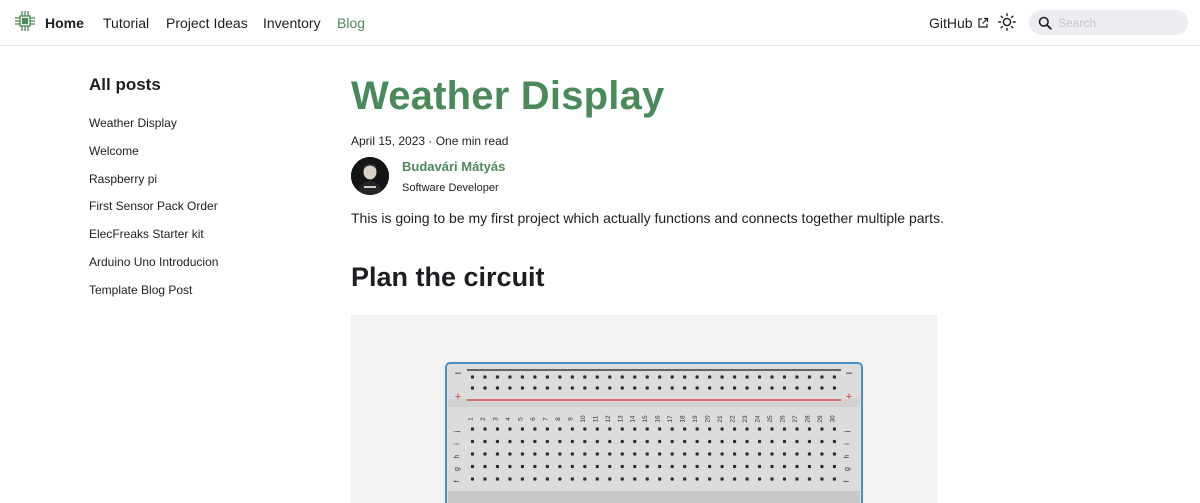 The height and width of the screenshot is (503, 1200). Describe the element at coordinates (125, 84) in the screenshot. I see `sidebar-title: All posts` at that location.